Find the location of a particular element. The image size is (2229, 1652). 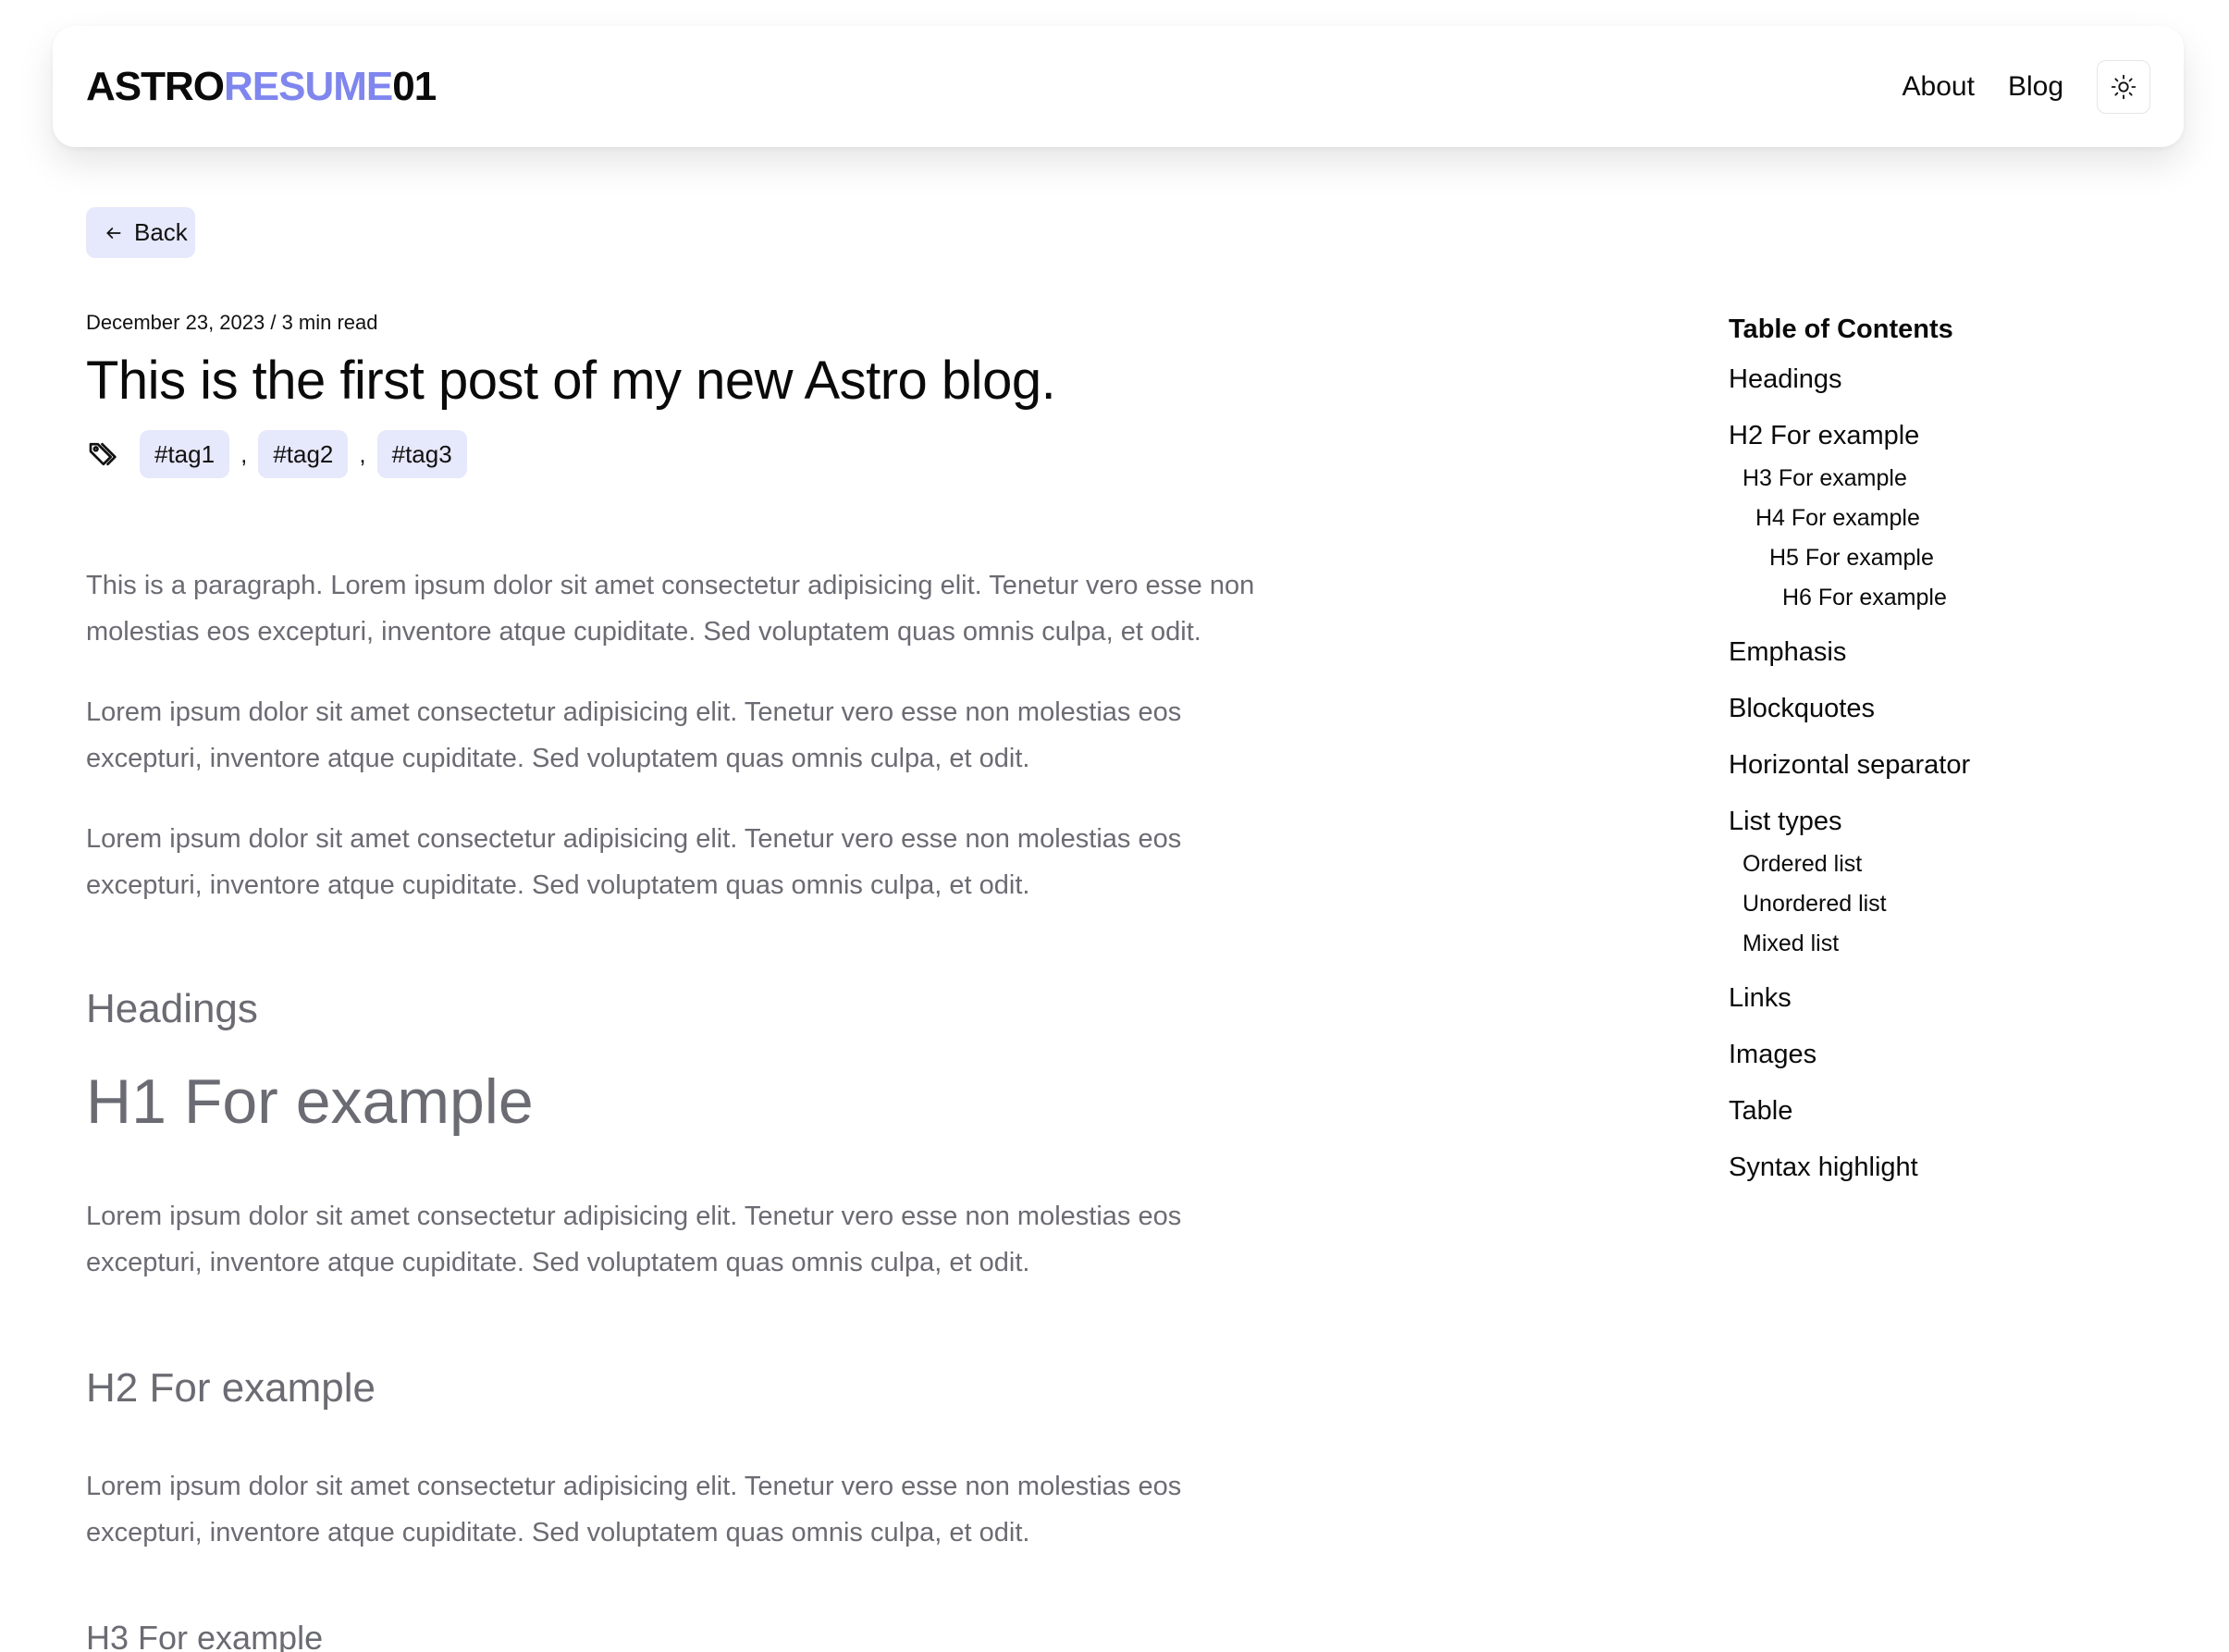

sun-icon is located at coordinates (2124, 87).